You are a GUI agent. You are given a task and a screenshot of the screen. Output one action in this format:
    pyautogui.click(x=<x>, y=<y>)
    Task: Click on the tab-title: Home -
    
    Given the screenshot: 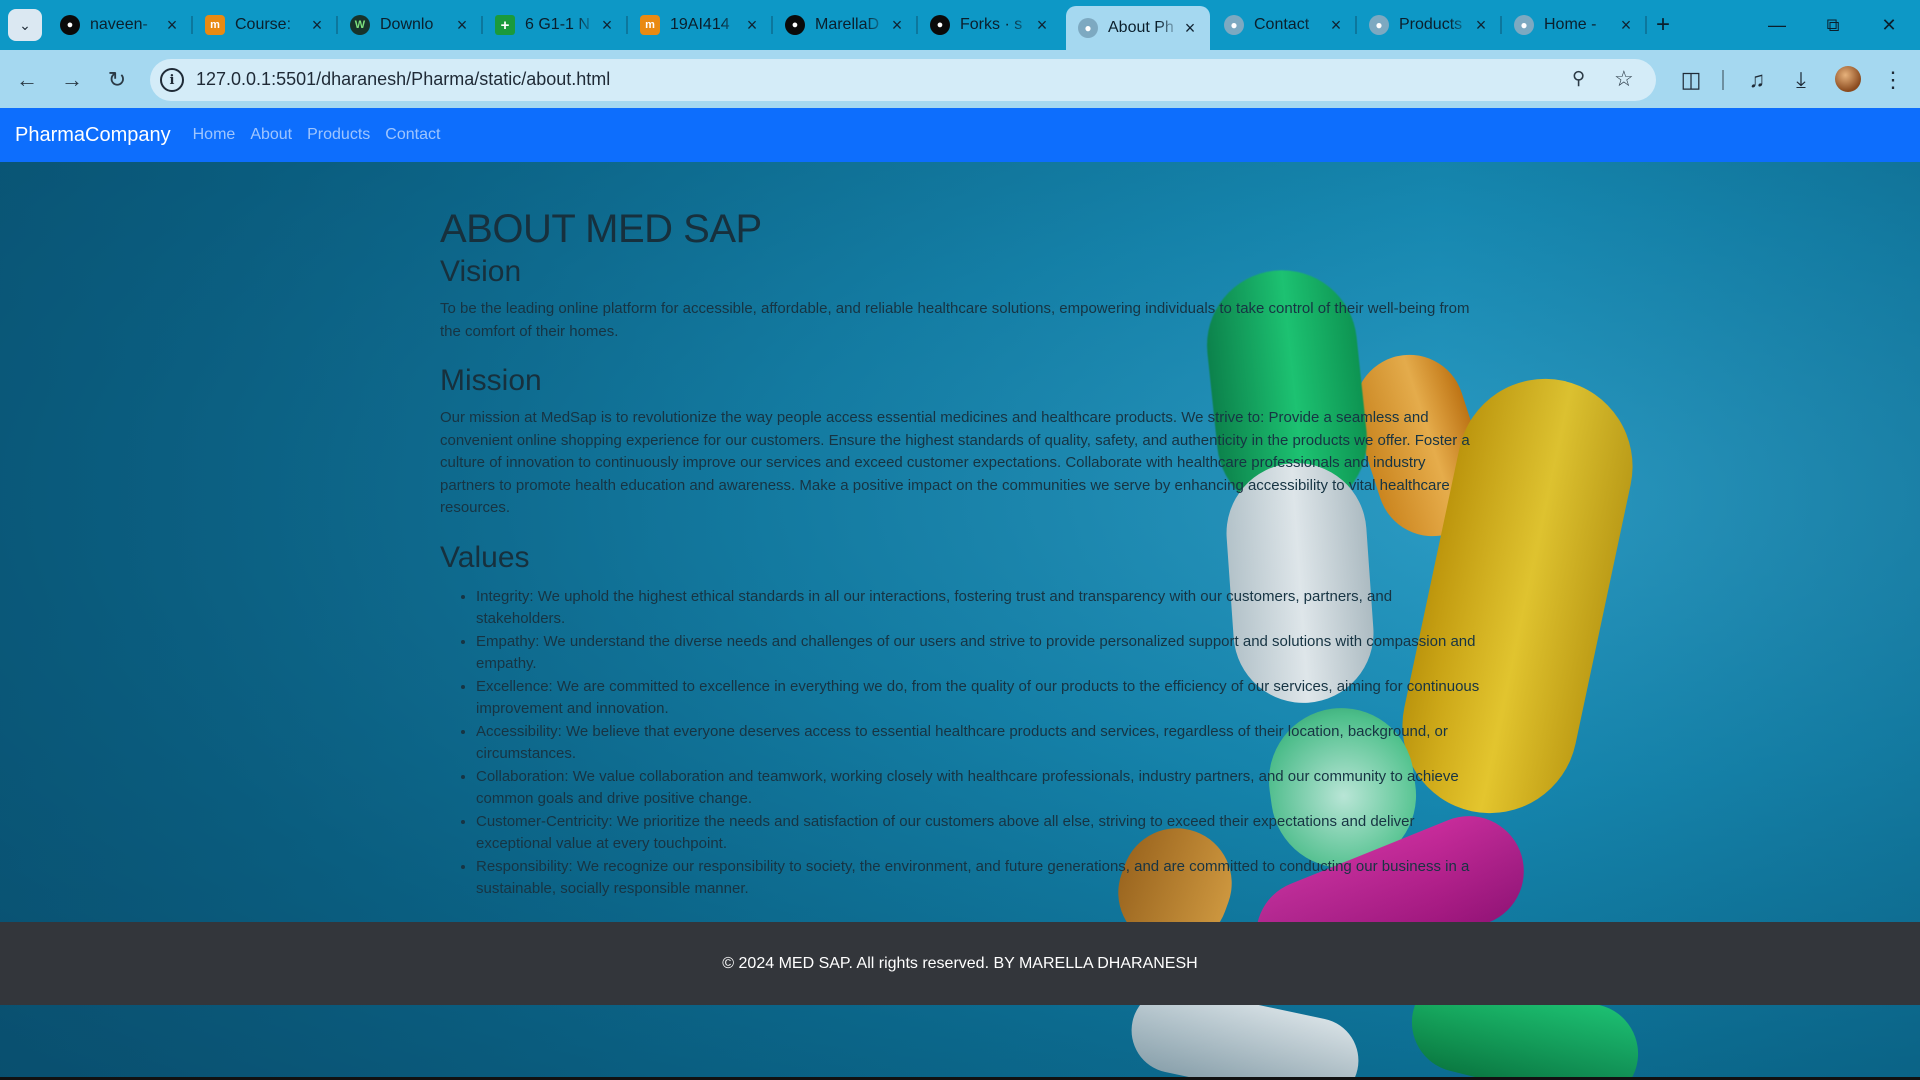 What is the action you would take?
    pyautogui.click(x=1570, y=24)
    